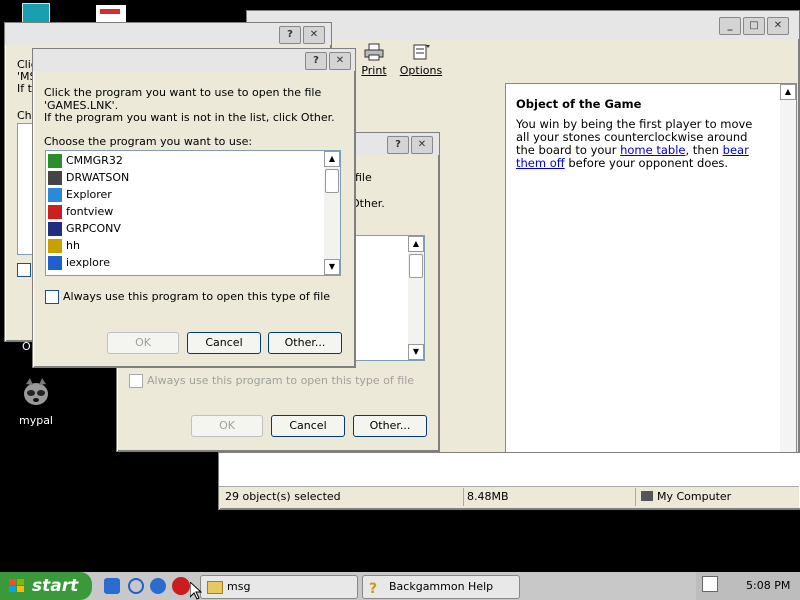 The image size is (800, 600). Describe the element at coordinates (416, 298) in the screenshot. I see `dialog-back-2-scrollbar: ▲ ▼` at that location.